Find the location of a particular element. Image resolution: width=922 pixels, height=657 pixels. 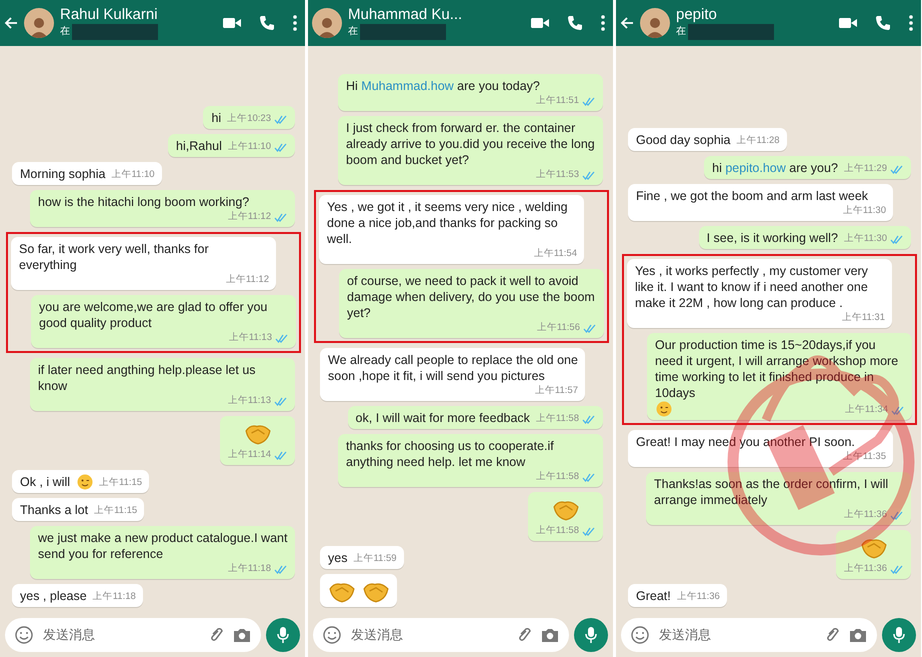

message-time: 上午11:57 is located at coordinates (556, 391).